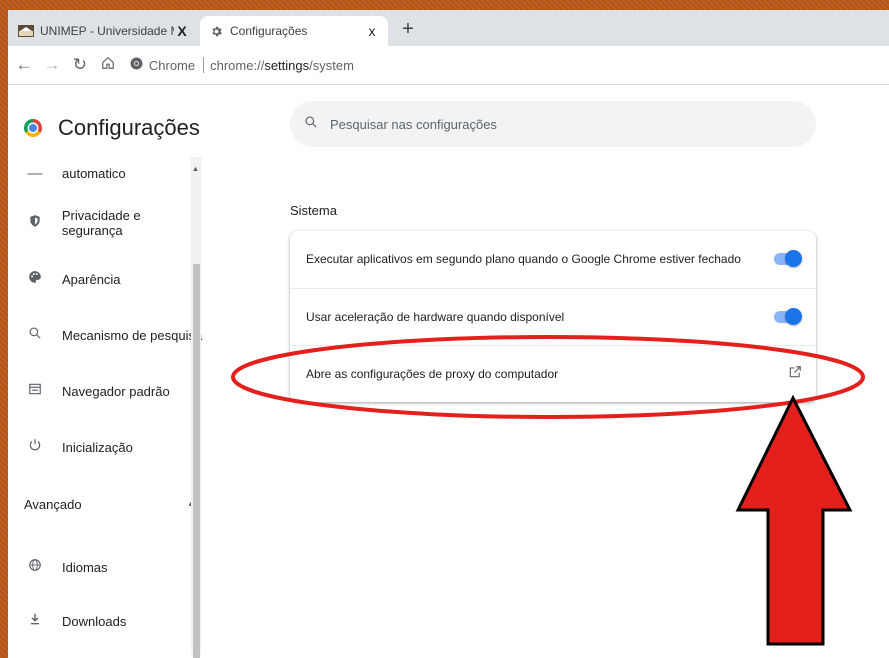  Describe the element at coordinates (313, 210) in the screenshot. I see `section-title: Sistema` at that location.